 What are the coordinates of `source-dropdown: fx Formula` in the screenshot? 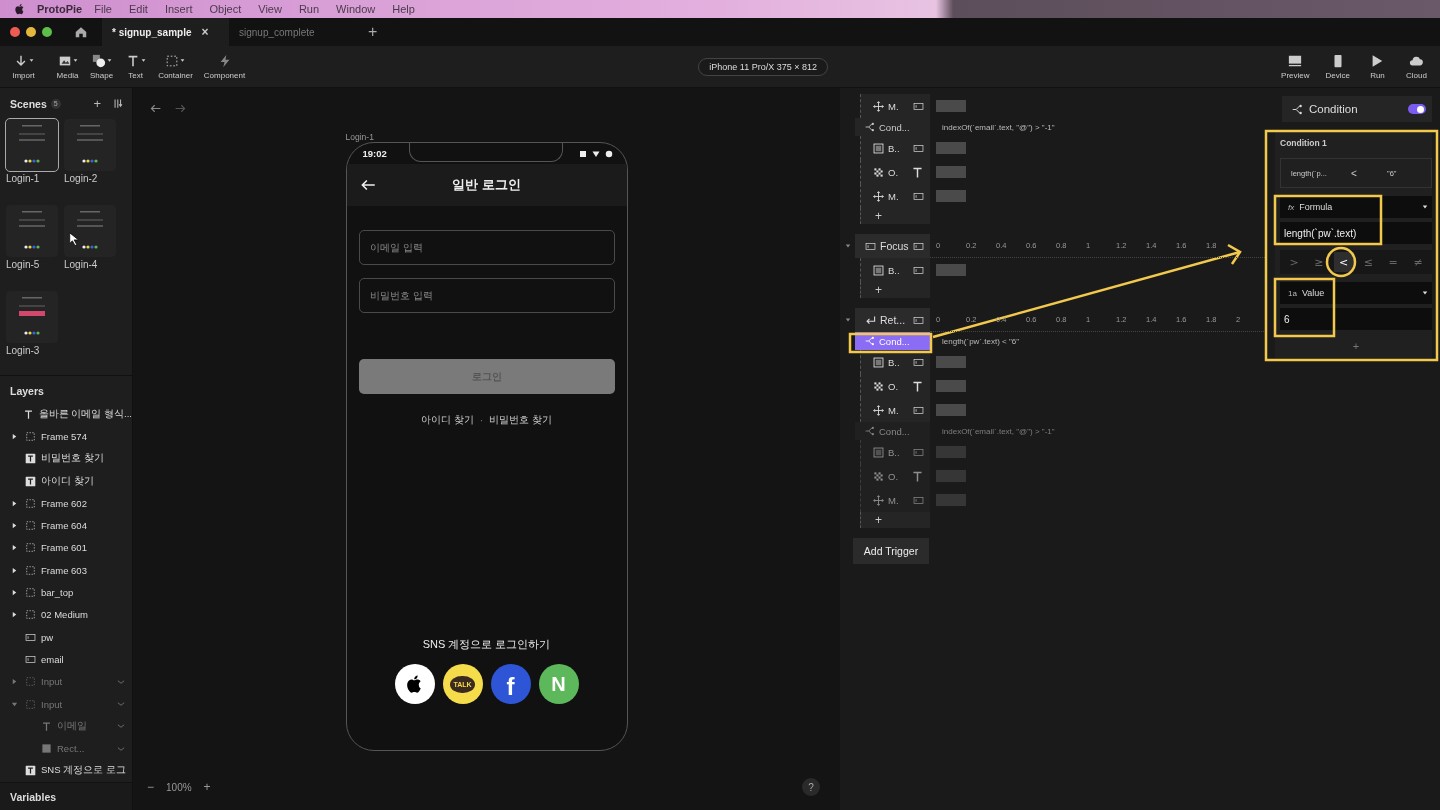 It's located at (1356, 207).